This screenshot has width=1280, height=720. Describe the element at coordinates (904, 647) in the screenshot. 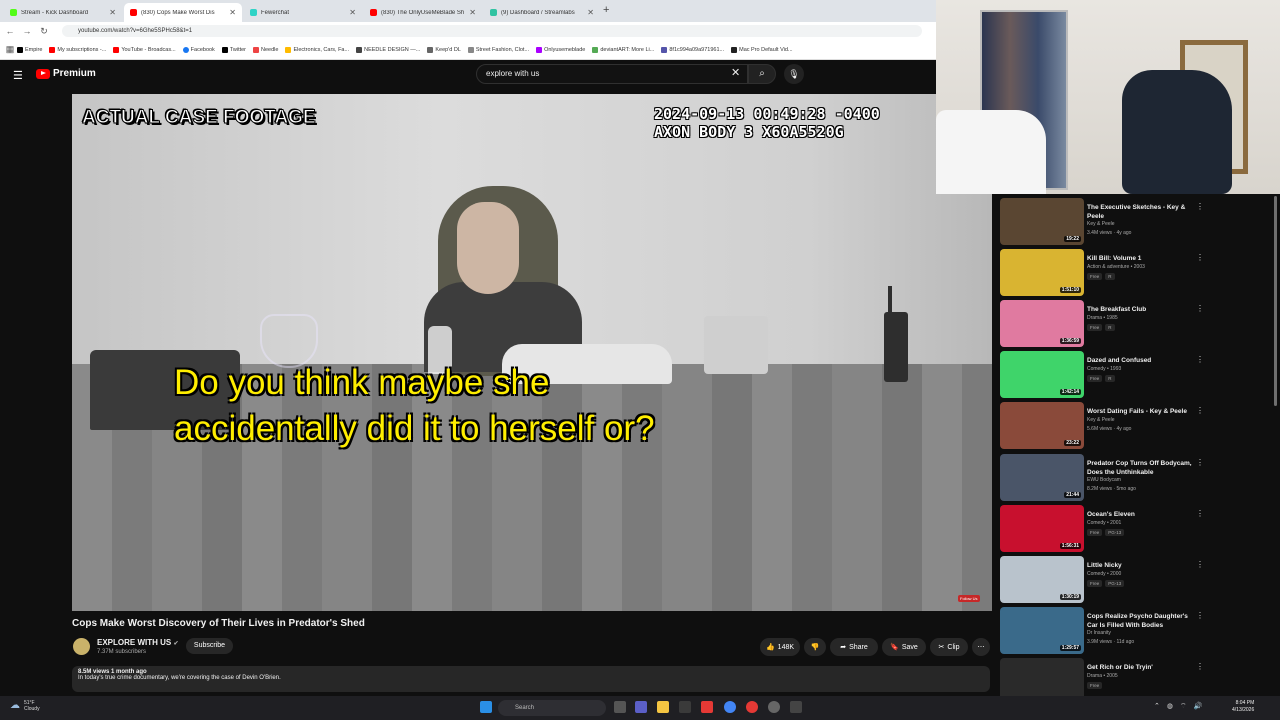

I see `save-button: 🔖 Save` at that location.